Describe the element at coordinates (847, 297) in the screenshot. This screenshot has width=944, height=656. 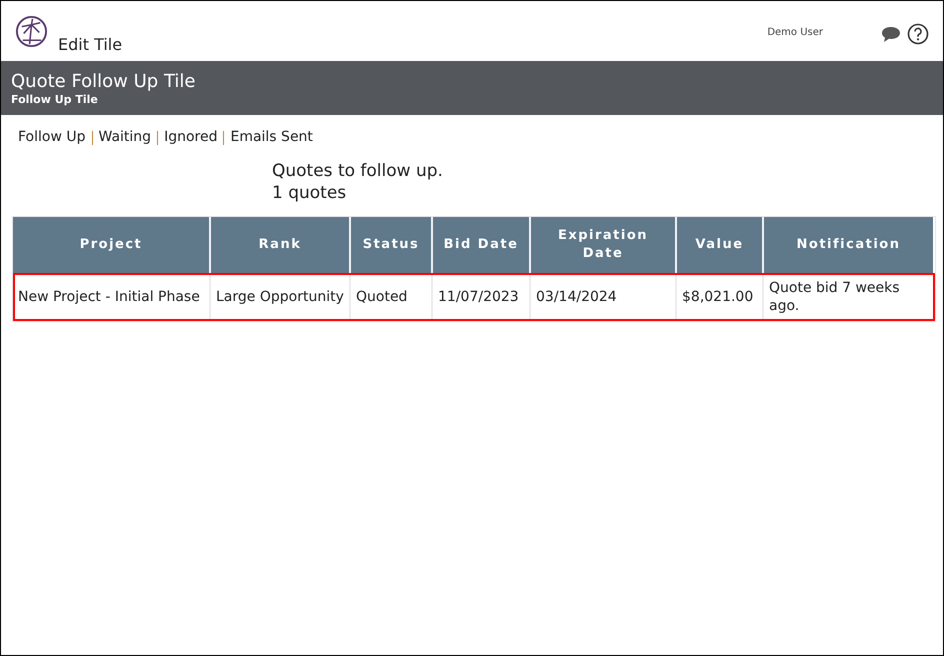
I see `table-cell: Quote bid 7 weeks ago.` at that location.